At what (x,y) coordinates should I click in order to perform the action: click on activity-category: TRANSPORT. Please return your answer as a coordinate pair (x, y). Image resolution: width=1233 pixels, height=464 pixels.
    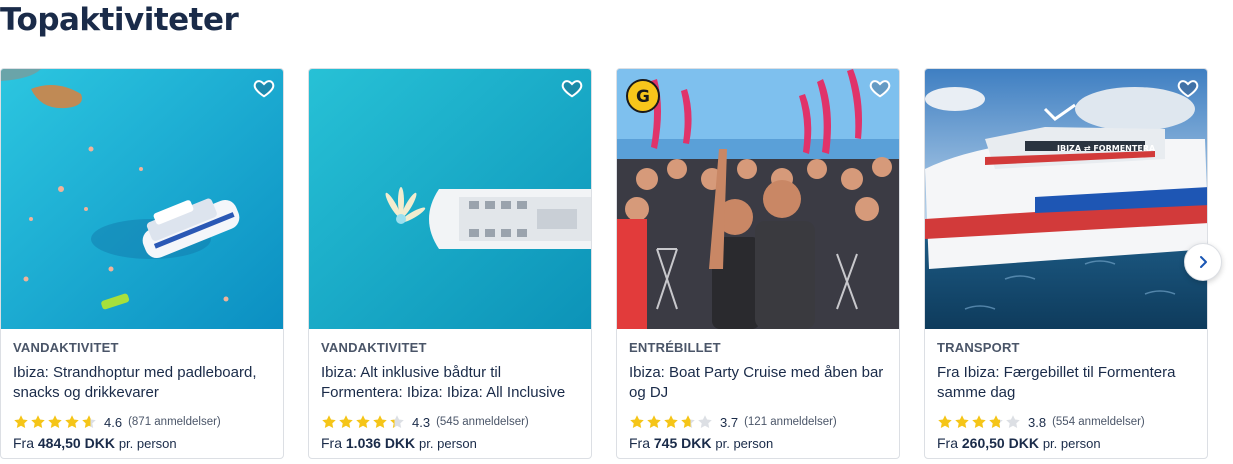
    Looking at the image, I should click on (978, 347).